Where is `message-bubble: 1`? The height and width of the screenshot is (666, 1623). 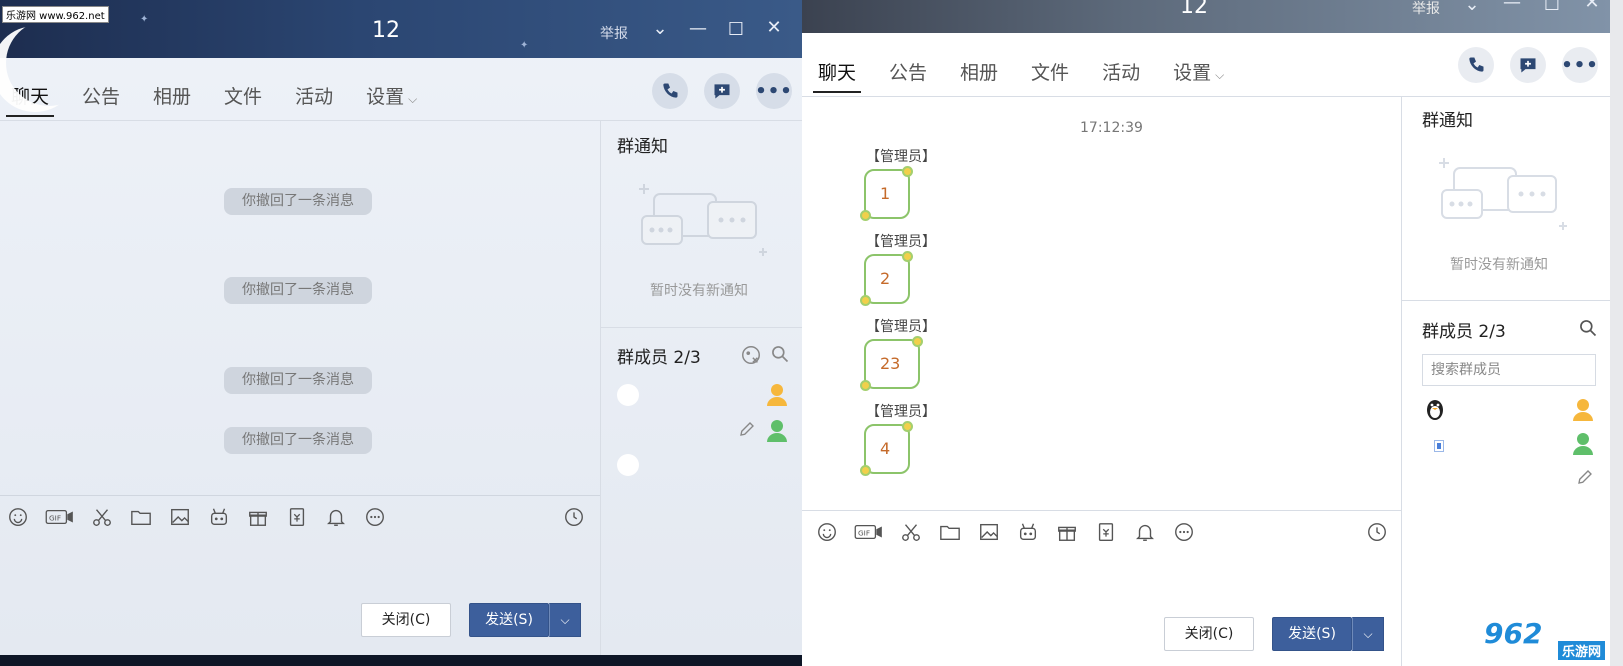
message-bubble: 1 is located at coordinates (887, 194).